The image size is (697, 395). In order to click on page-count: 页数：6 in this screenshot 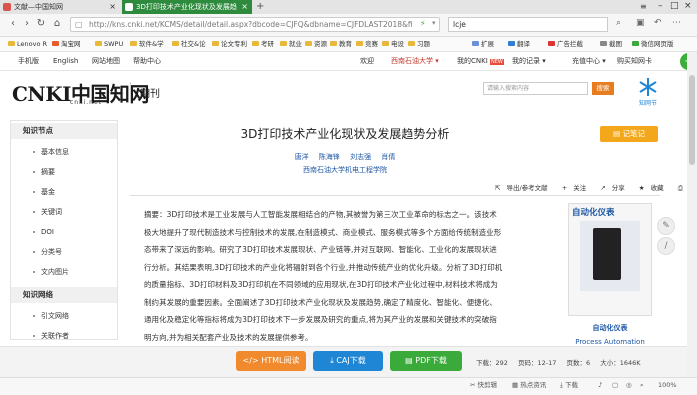, I will do `click(578, 363)`.